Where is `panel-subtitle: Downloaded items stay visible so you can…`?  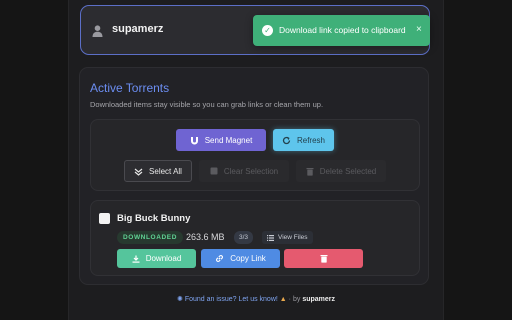
panel-subtitle: Downloaded items stay visible so you can… is located at coordinates (207, 104).